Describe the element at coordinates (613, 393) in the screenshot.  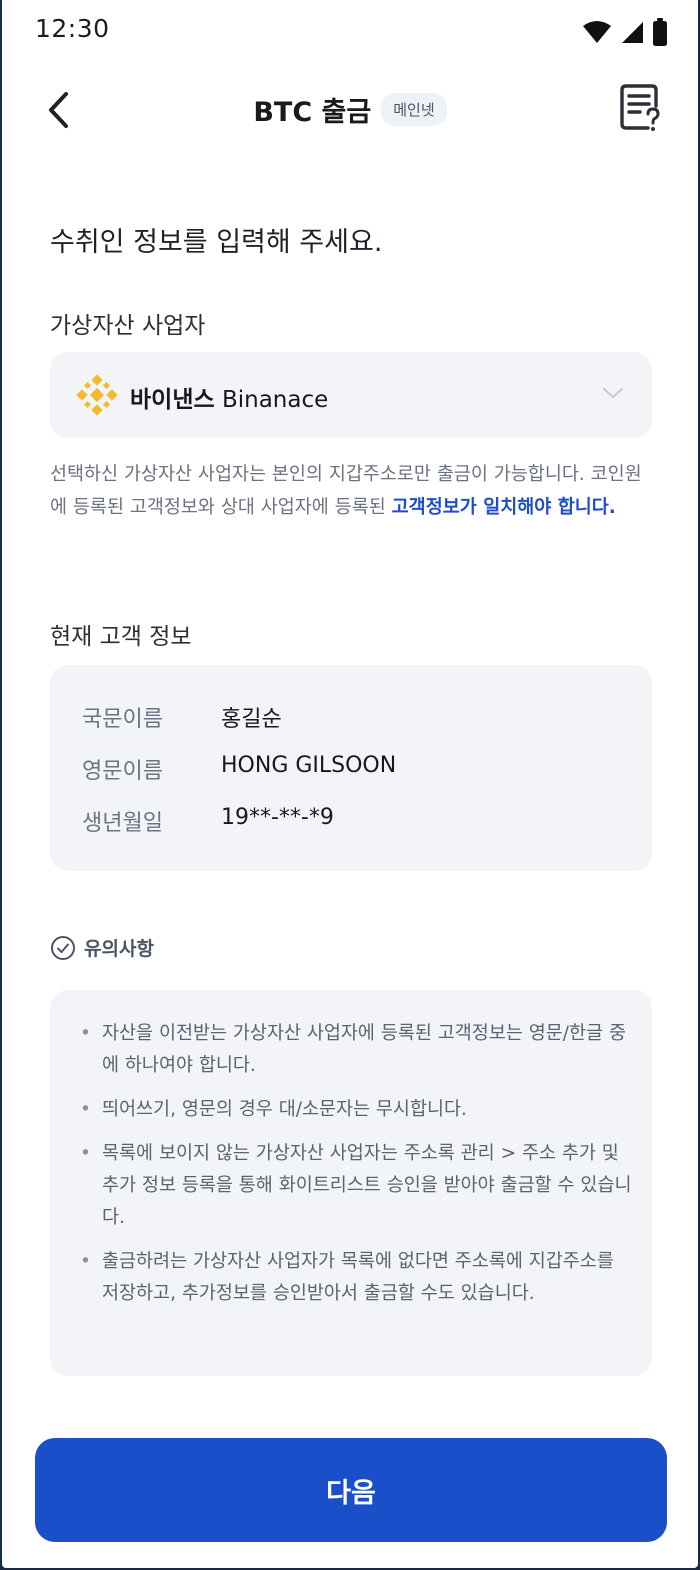
I see `chevron-down-icon` at that location.